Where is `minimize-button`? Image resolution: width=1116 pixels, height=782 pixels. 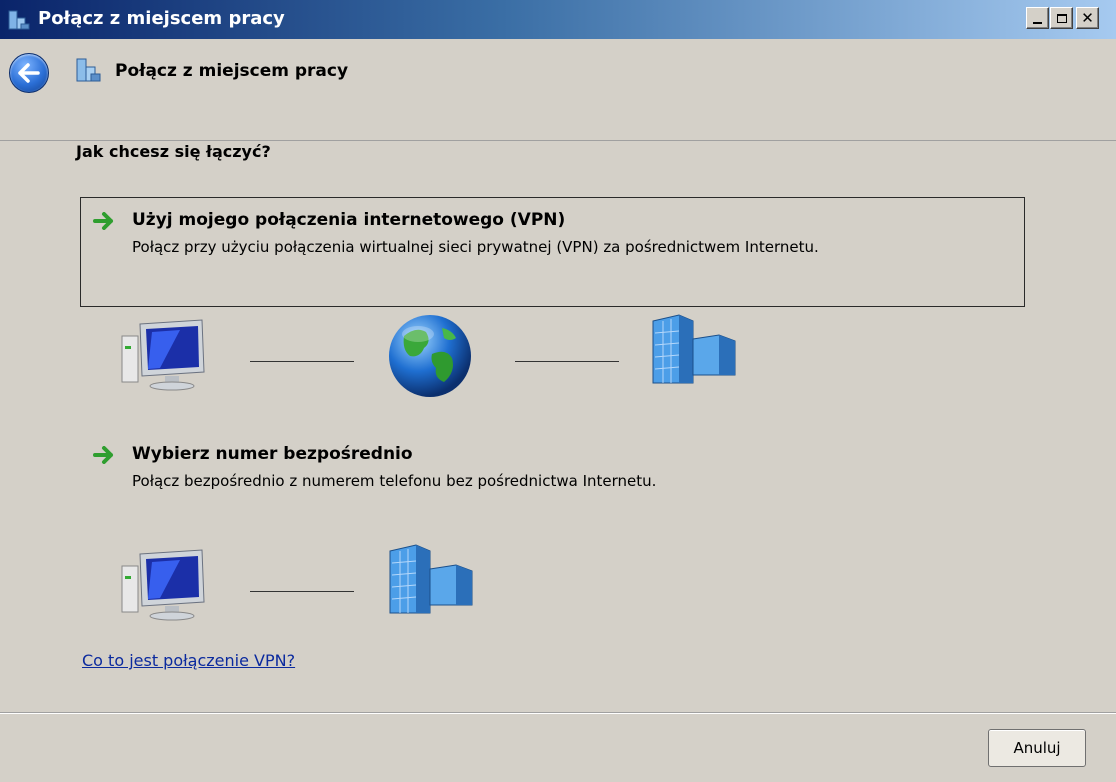 minimize-button is located at coordinates (1037, 18).